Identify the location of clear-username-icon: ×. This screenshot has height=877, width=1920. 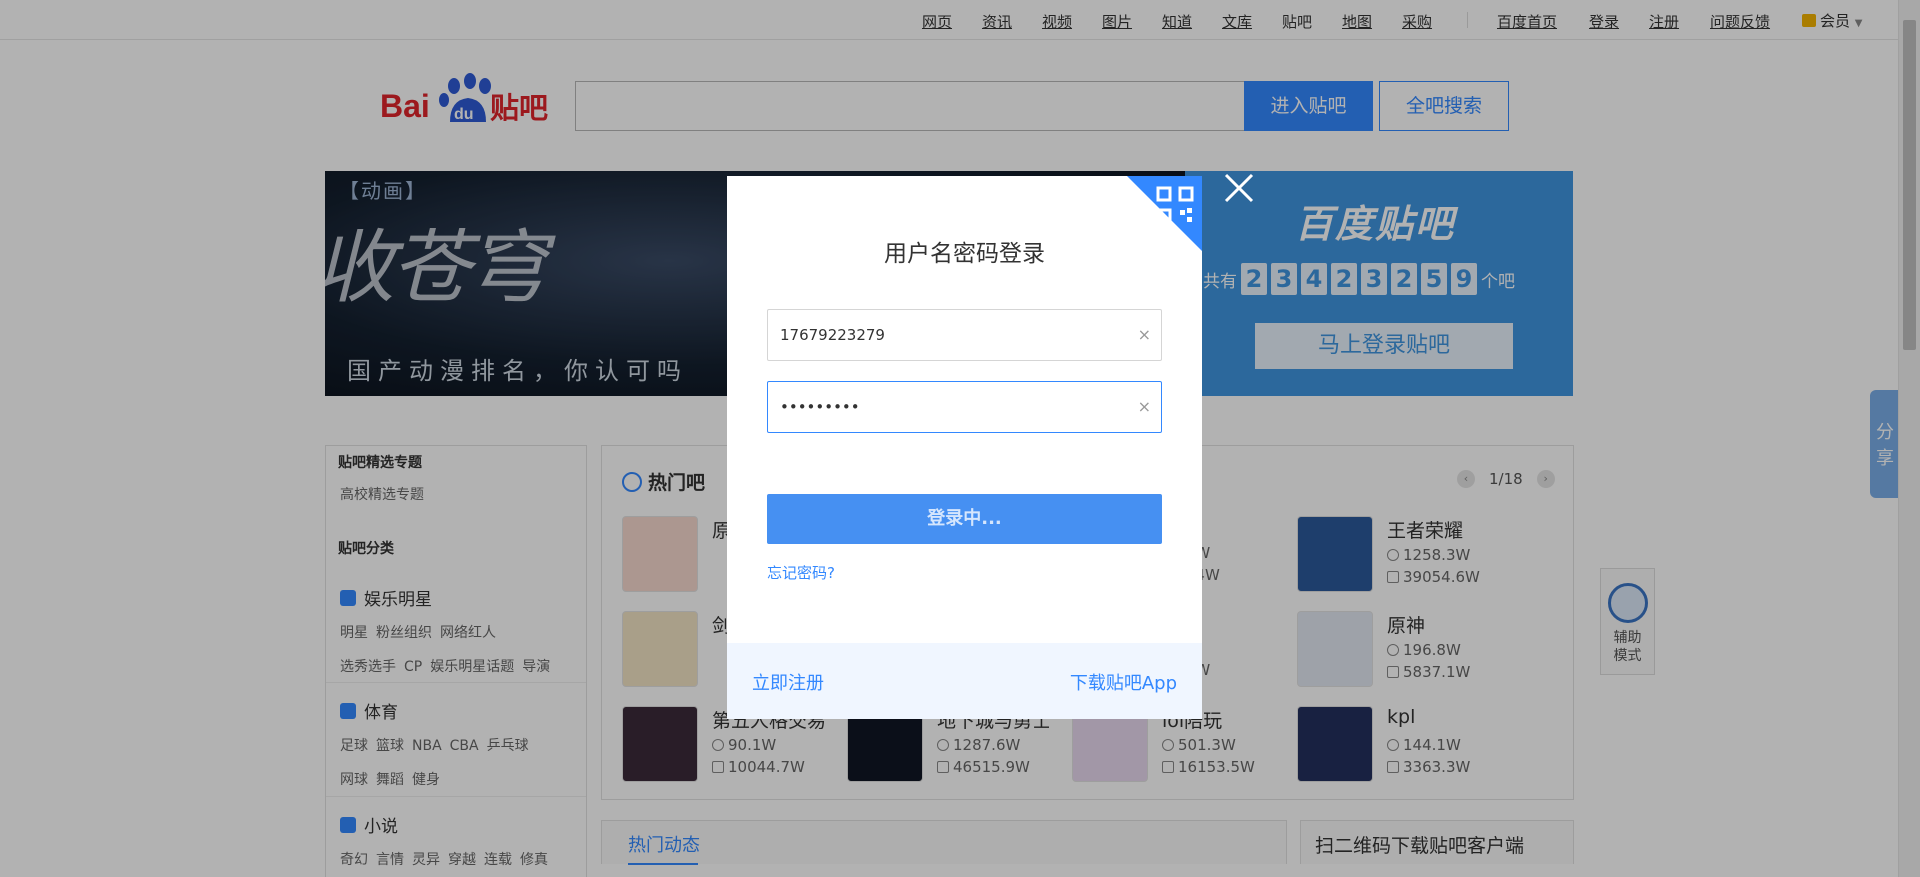
(1144, 335).